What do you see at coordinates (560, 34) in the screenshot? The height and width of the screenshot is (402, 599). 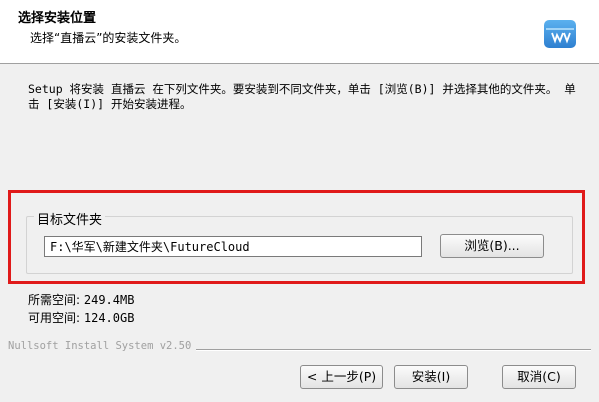 I see `futurecloud-box-icon` at bounding box center [560, 34].